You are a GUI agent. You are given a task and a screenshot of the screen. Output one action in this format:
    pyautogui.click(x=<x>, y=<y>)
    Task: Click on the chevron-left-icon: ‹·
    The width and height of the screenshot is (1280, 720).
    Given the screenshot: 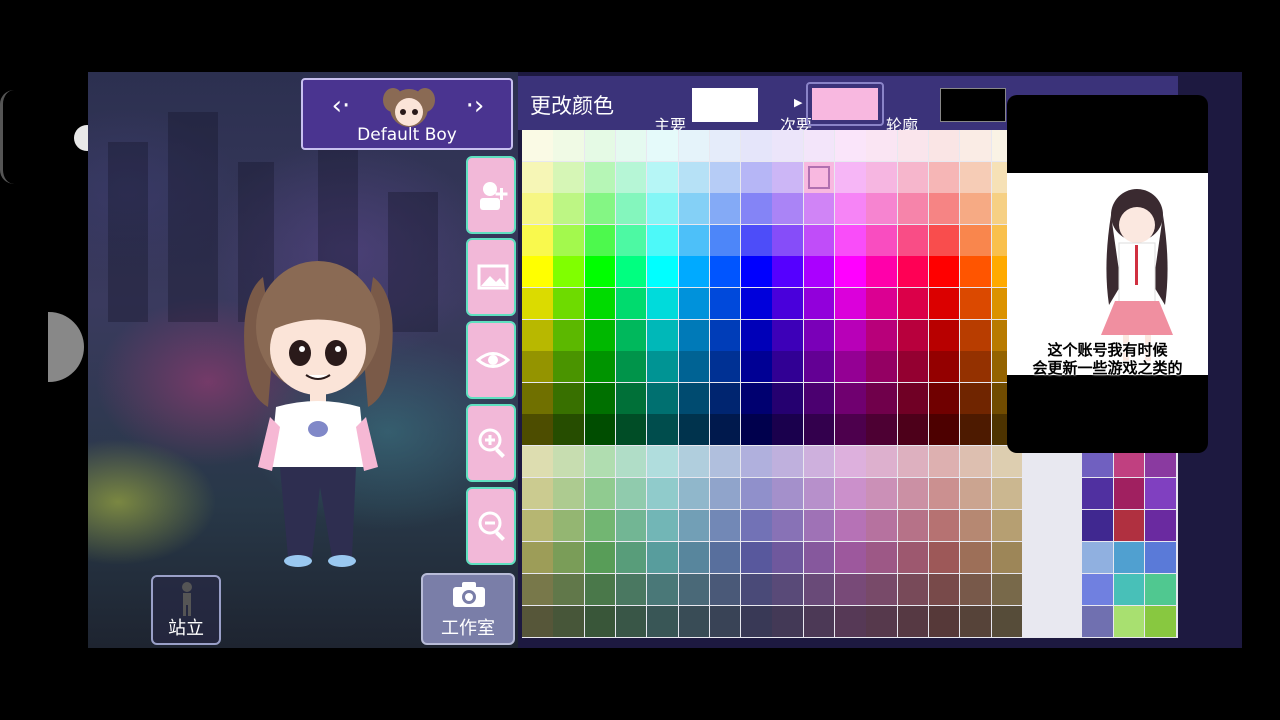 What is the action you would take?
    pyautogui.click(x=341, y=106)
    